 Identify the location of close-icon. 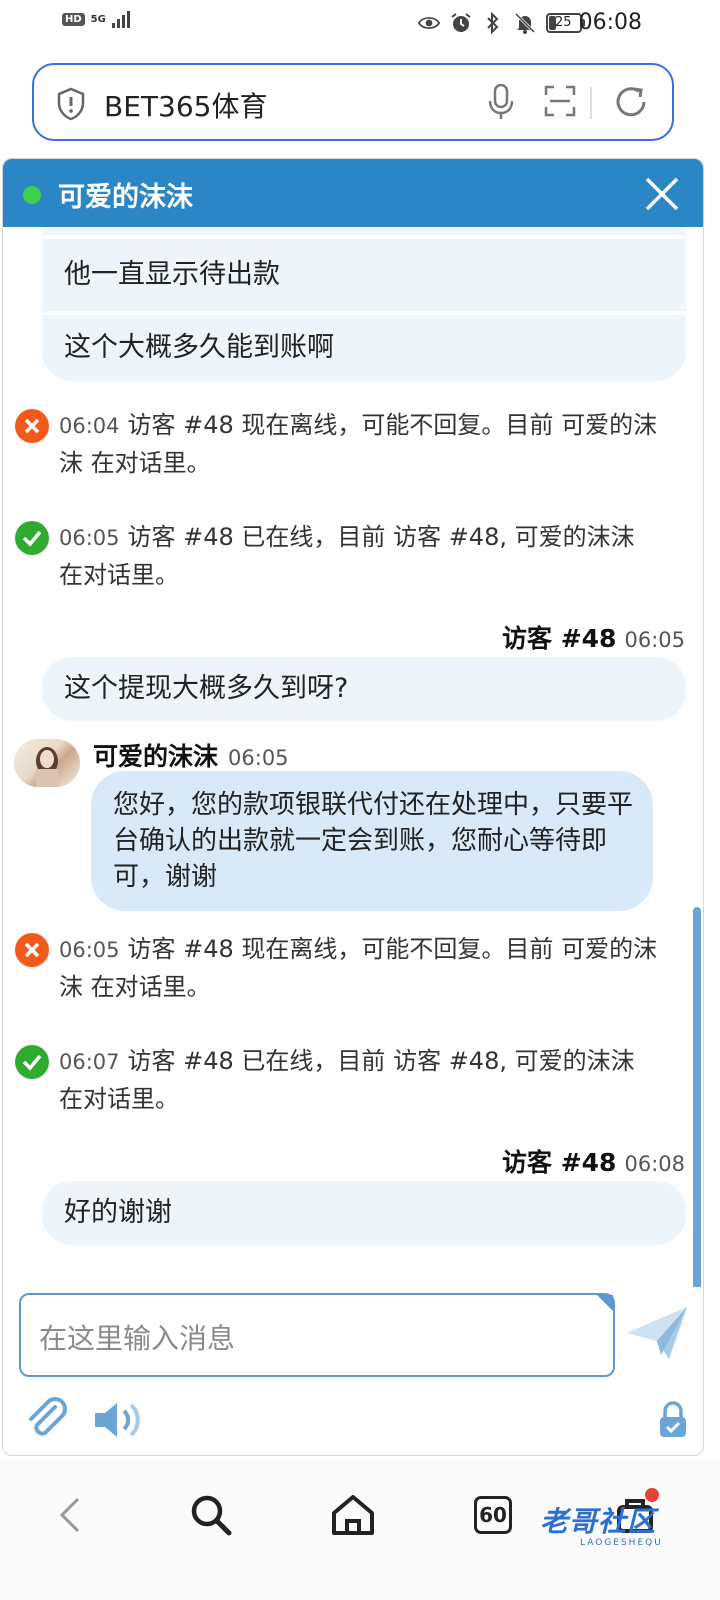
(662, 194).